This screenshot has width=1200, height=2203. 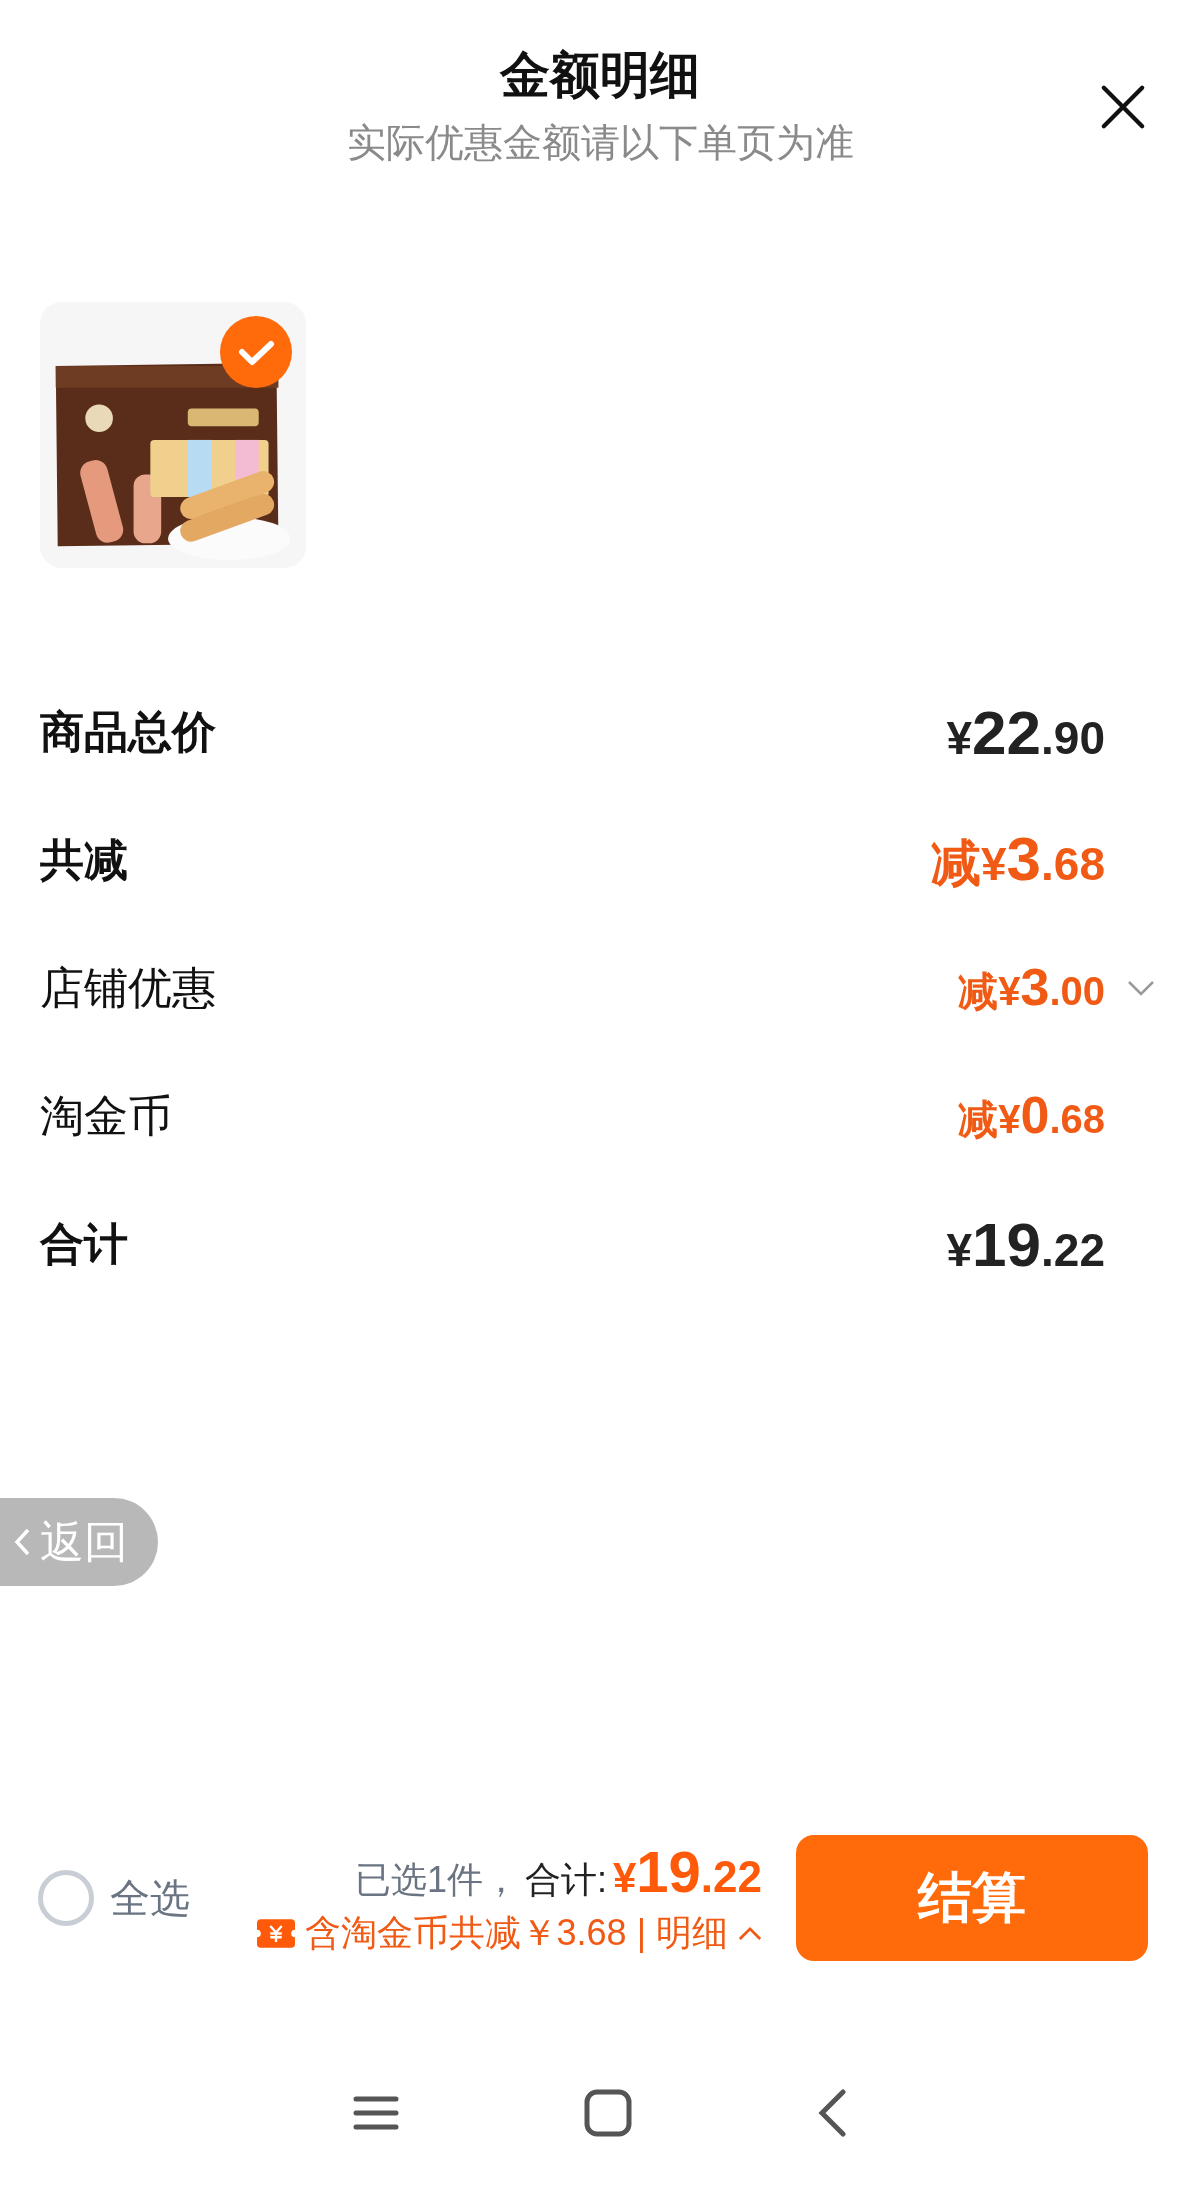 What do you see at coordinates (79, 1542) in the screenshot?
I see `back-button: 返回` at bounding box center [79, 1542].